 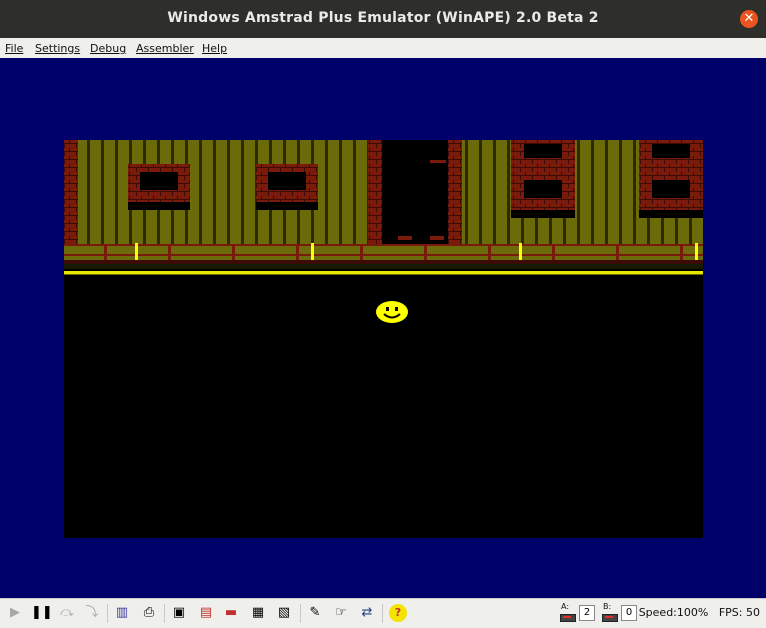 I want to click on printer-icon: ⎙, so click(x=149, y=613).